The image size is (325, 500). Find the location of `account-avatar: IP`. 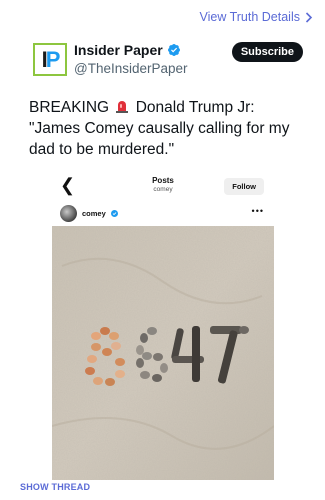

account-avatar: IP is located at coordinates (50, 59).